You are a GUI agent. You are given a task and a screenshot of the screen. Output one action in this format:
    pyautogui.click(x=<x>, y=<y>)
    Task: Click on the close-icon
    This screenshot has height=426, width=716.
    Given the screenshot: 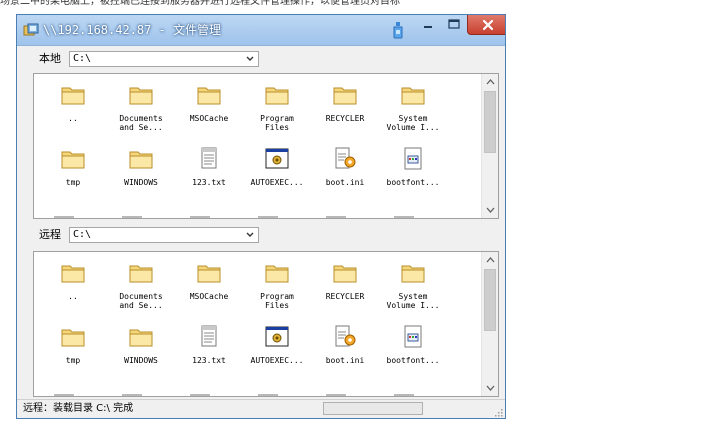 What is the action you would take?
    pyautogui.click(x=488, y=25)
    